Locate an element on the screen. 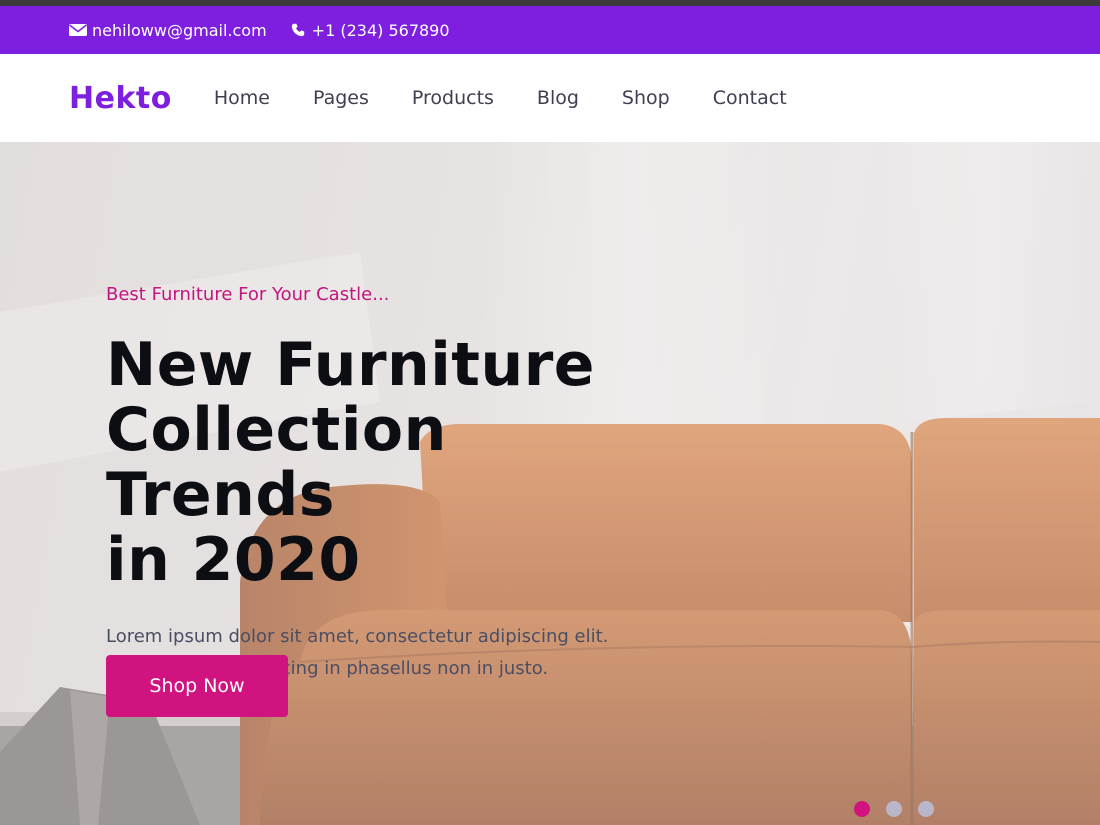 This screenshot has height=825, width=1100. nav-link-pages: Pages is located at coordinates (341, 98).